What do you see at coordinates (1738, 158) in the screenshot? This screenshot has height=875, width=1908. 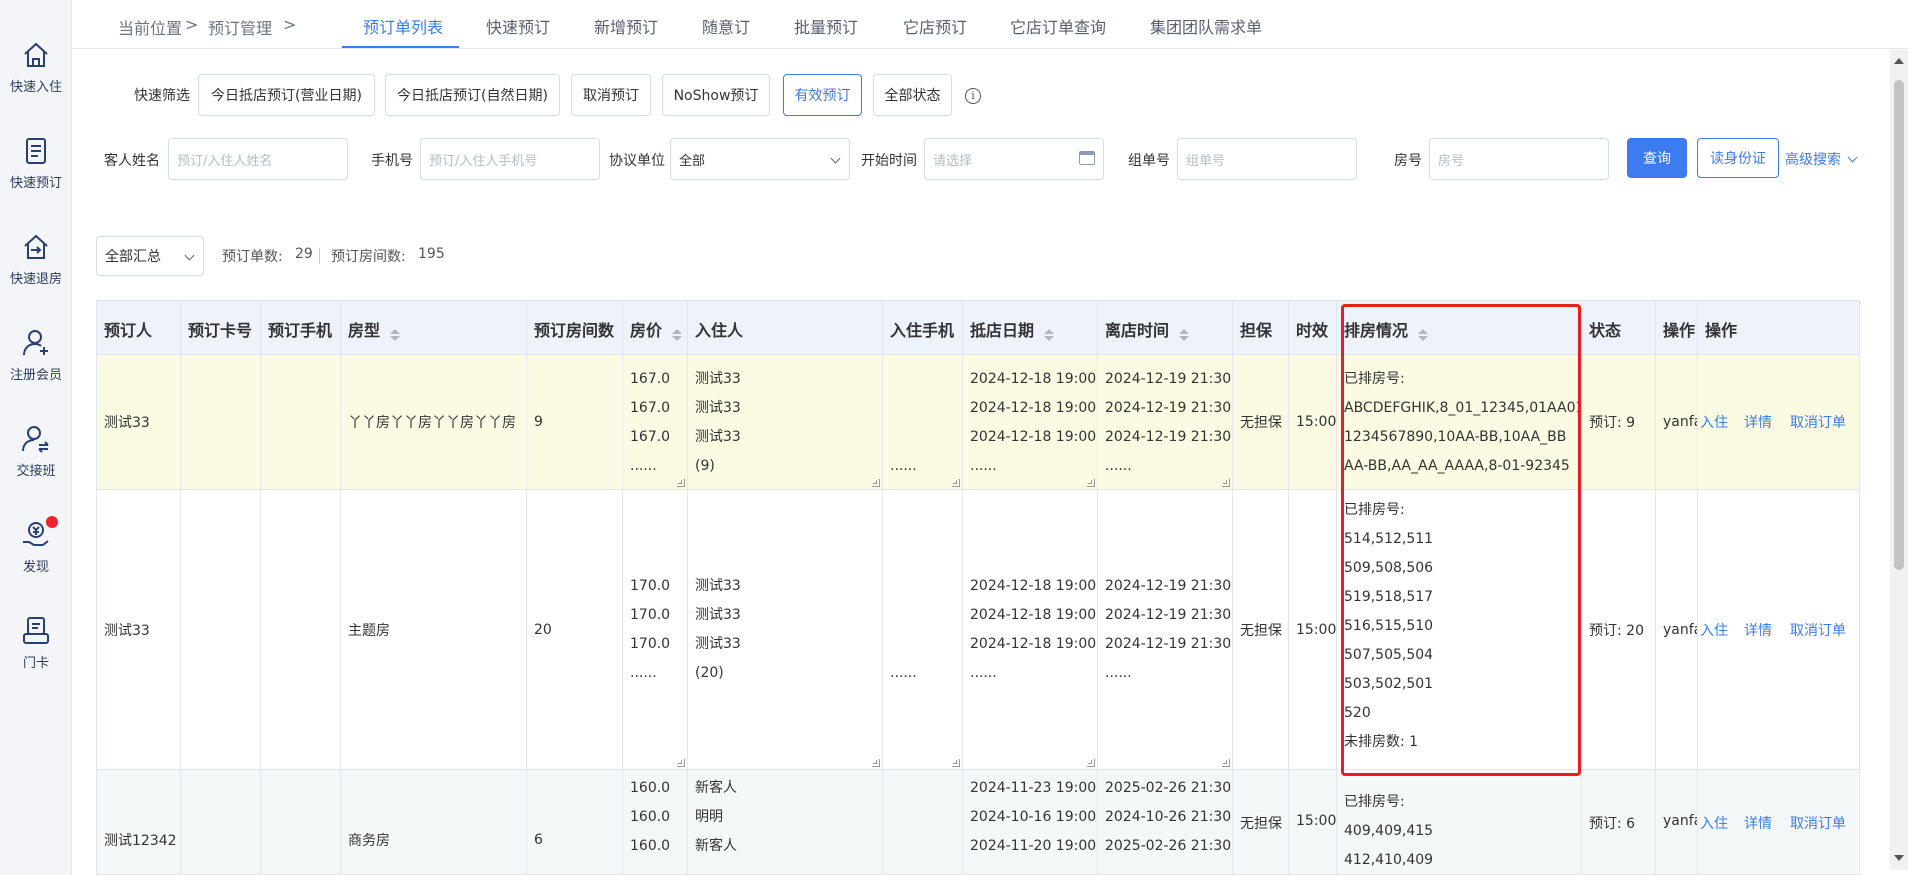 I see `read-id-card-button: 读身份证` at bounding box center [1738, 158].